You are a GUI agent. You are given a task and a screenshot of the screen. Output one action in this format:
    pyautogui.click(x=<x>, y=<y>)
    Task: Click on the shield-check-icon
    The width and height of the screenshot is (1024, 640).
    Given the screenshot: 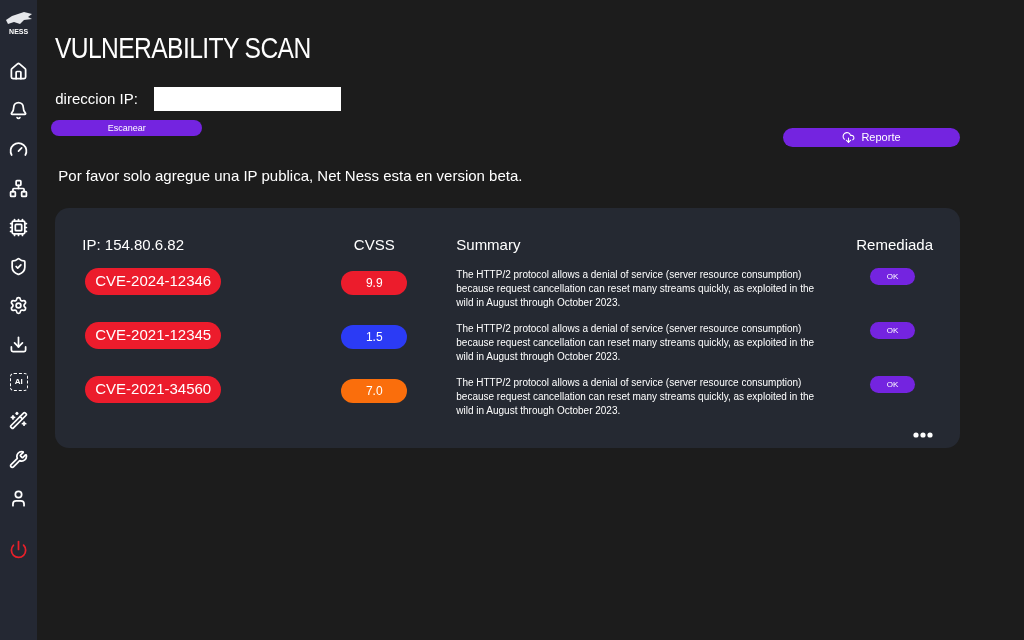 What is the action you would take?
    pyautogui.click(x=18, y=266)
    